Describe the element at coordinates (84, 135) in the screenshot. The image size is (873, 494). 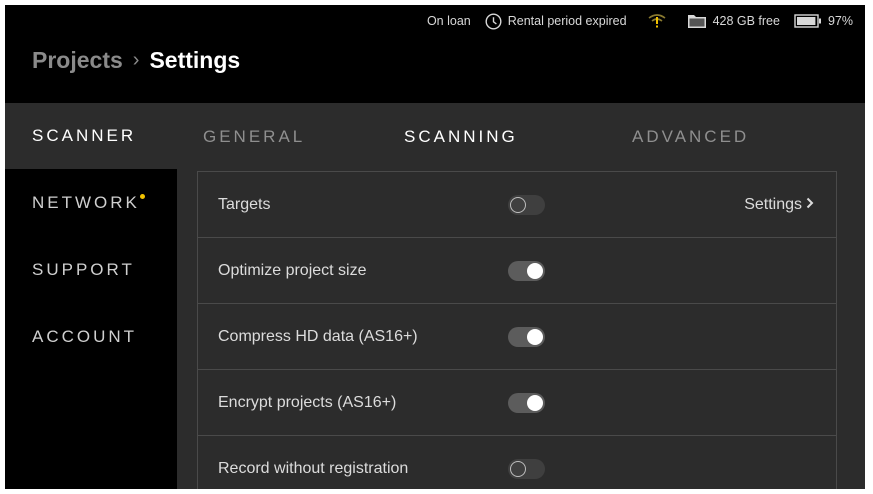
I see `sidebar-item-label: SCANNER` at that location.